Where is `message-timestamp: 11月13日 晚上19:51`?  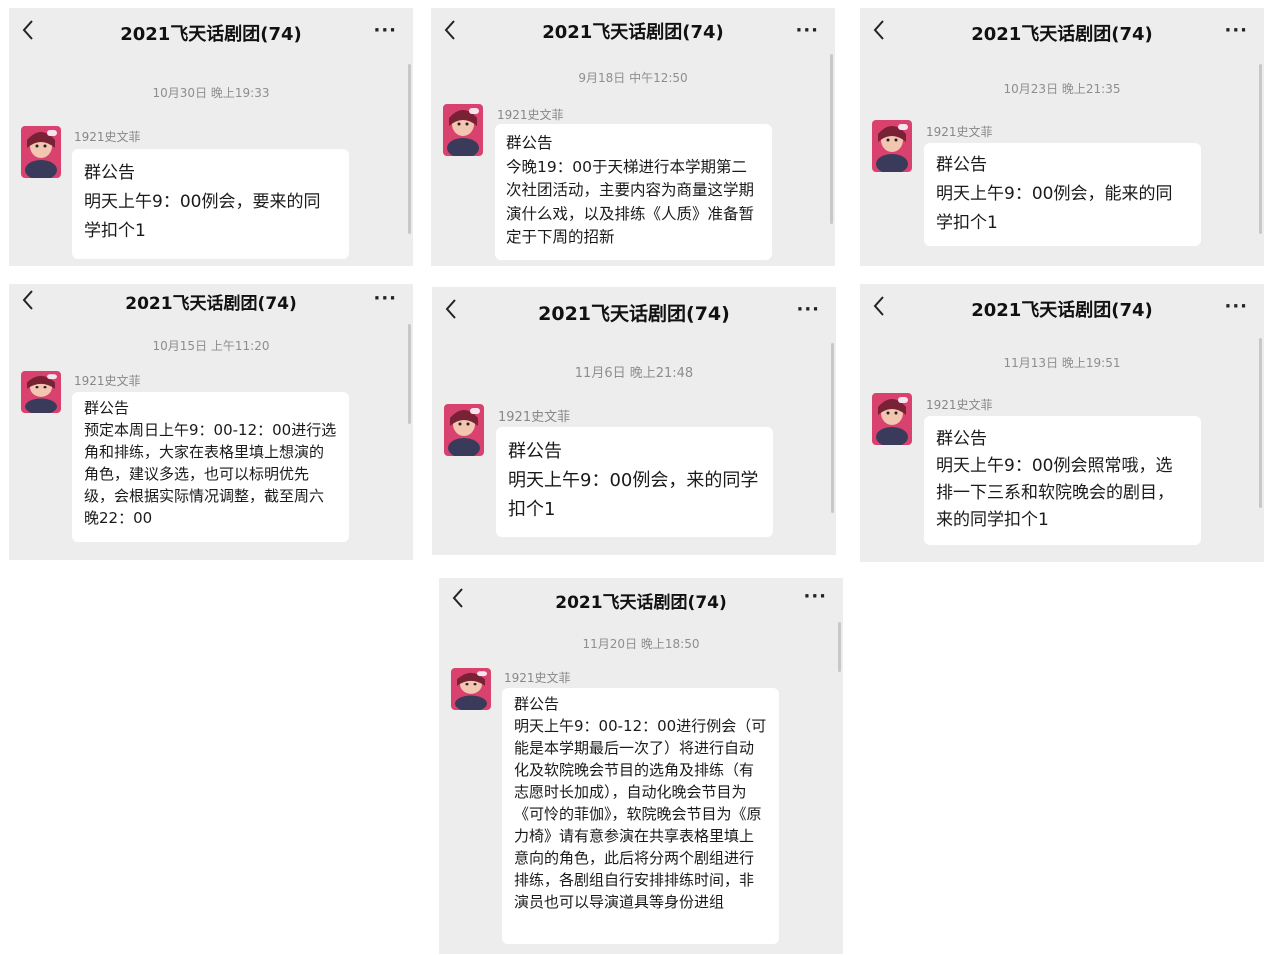 message-timestamp: 11月13日 晚上19:51 is located at coordinates (1062, 363).